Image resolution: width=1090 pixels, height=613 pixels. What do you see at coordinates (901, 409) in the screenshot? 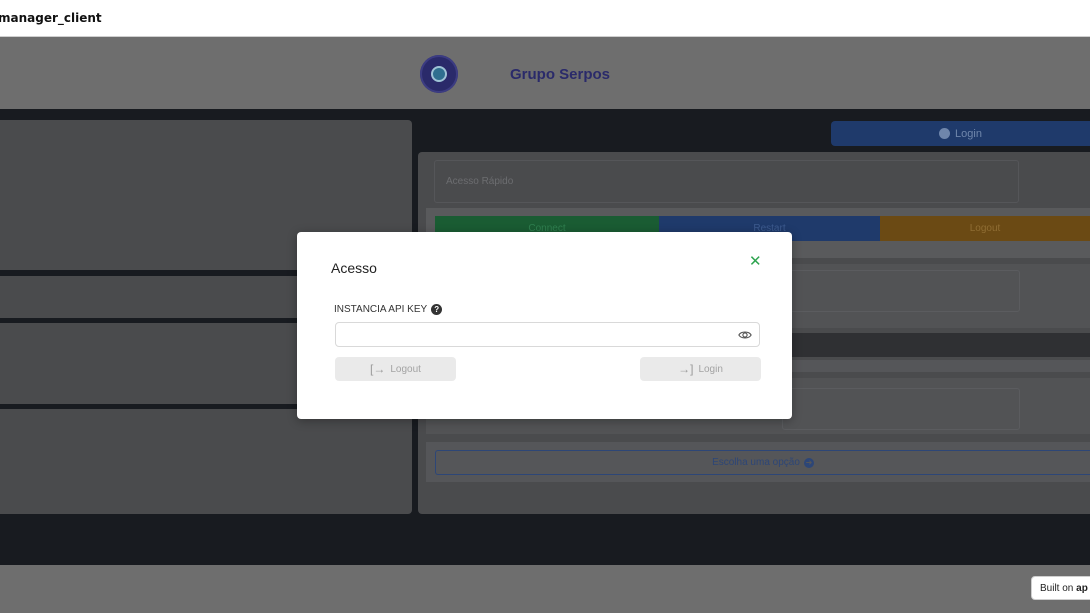
I see `options-box` at bounding box center [901, 409].